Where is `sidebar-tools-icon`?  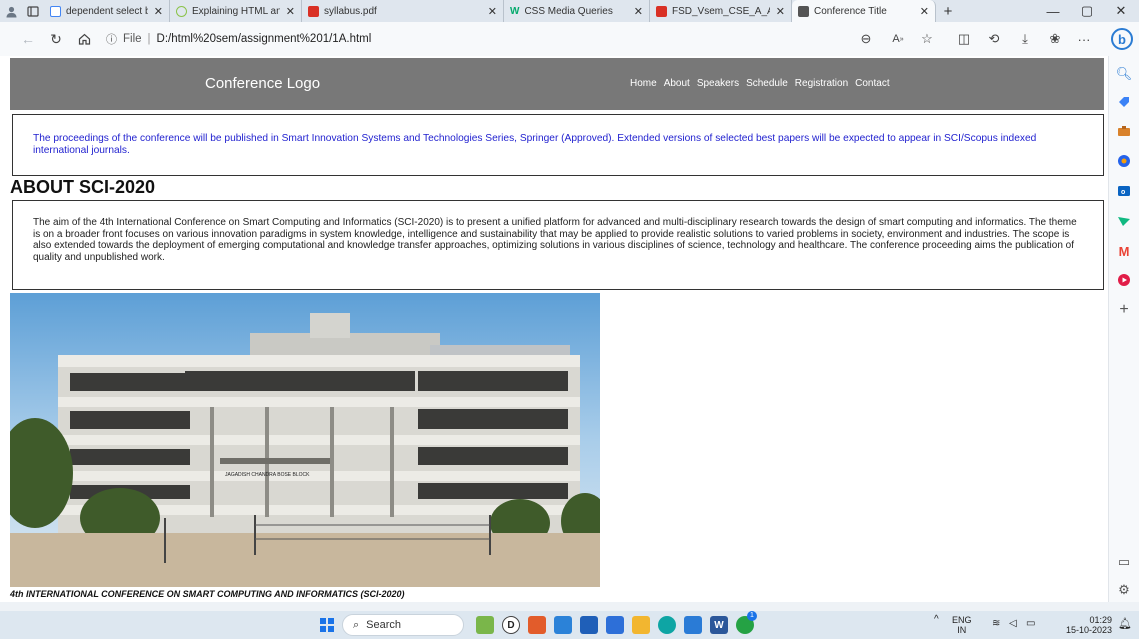 sidebar-tools-icon is located at coordinates (1124, 131).